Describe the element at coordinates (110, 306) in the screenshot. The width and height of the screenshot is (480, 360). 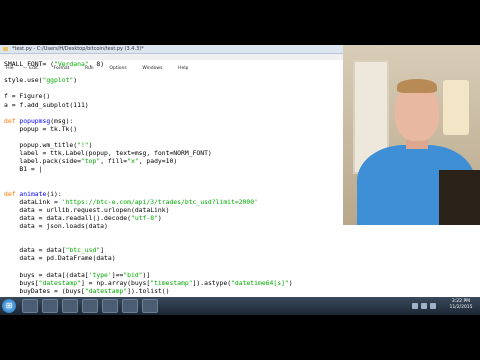
I see `taskbar-app-icon` at that location.